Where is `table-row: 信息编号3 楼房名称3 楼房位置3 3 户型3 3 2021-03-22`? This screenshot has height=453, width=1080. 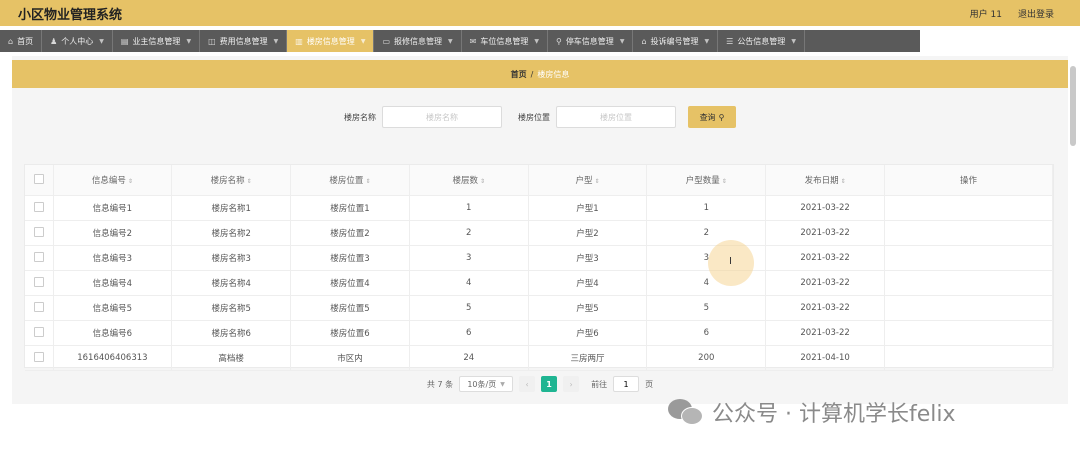
table-row: 信息编号3 楼房名称3 楼房位置3 3 户型3 3 2021-03-22 is located at coordinates (539, 258).